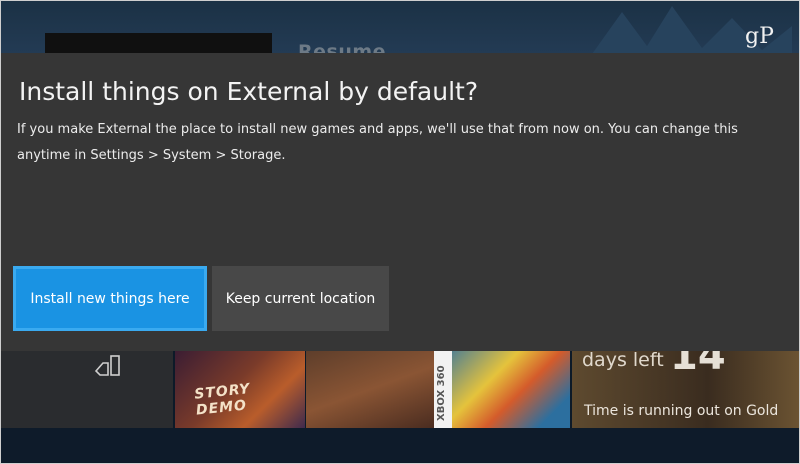  Describe the element at coordinates (109, 368) in the screenshot. I see `resume-icon` at that location.